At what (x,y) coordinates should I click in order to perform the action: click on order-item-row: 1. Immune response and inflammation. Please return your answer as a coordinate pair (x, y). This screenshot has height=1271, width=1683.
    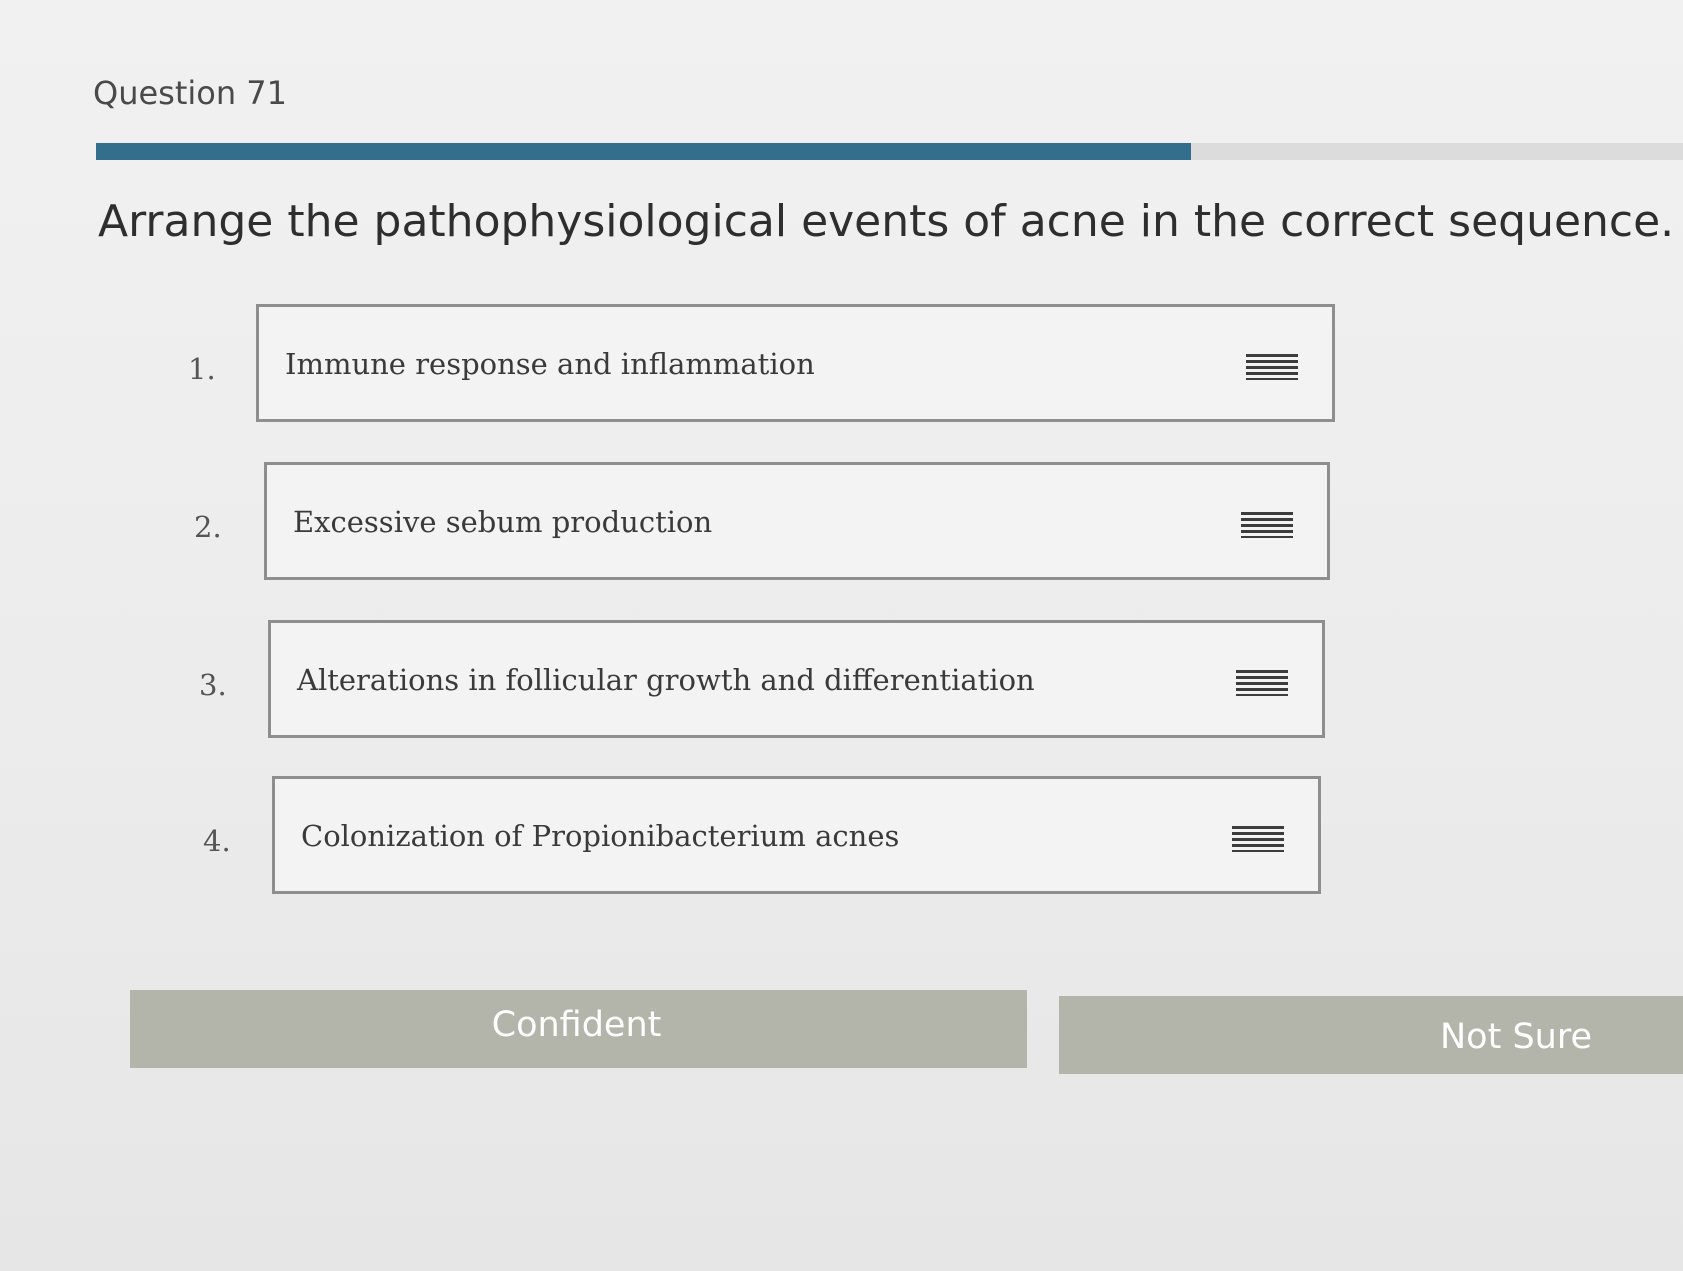
    Looking at the image, I should click on (762, 363).